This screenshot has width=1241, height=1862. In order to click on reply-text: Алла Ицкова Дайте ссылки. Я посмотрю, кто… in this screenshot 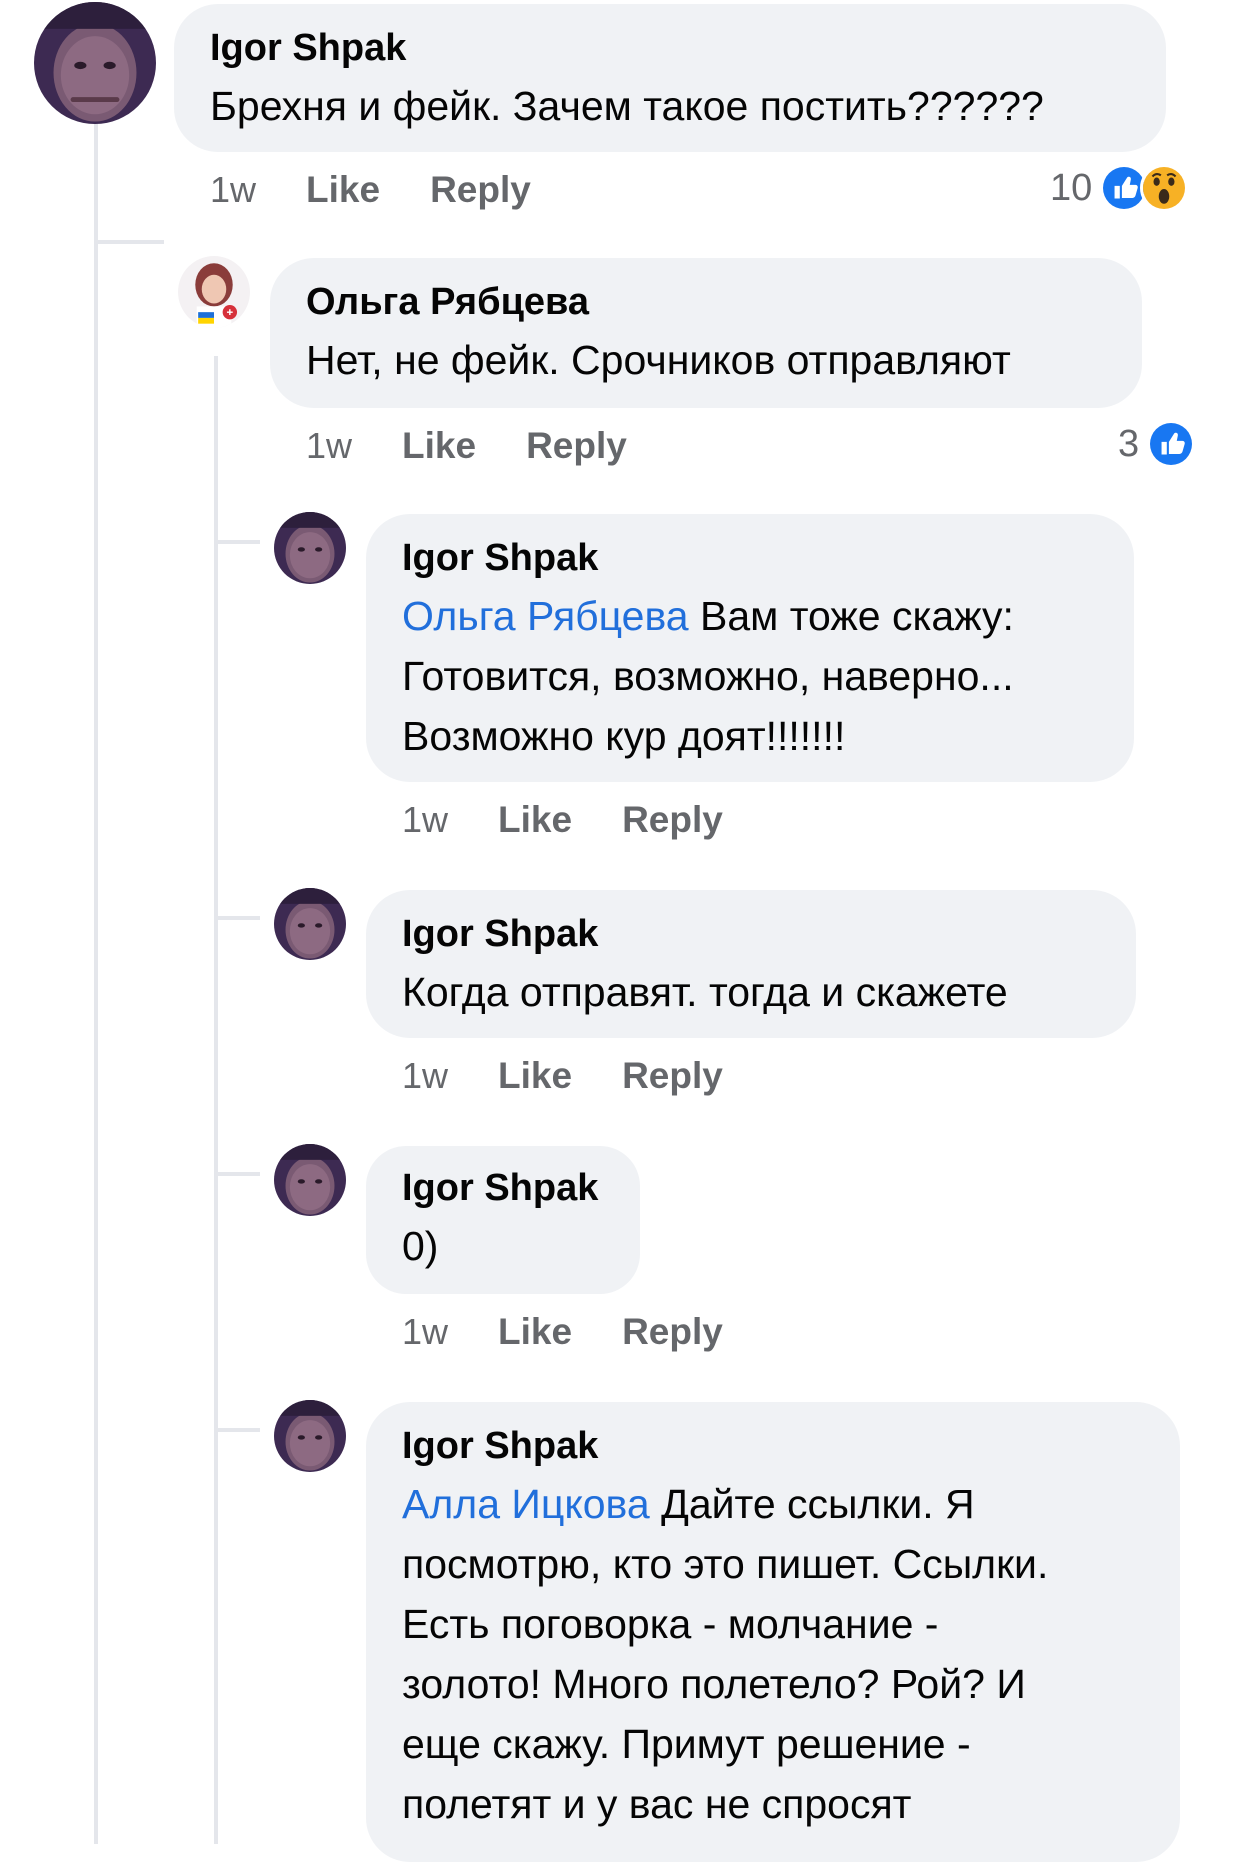, I will do `click(773, 1654)`.